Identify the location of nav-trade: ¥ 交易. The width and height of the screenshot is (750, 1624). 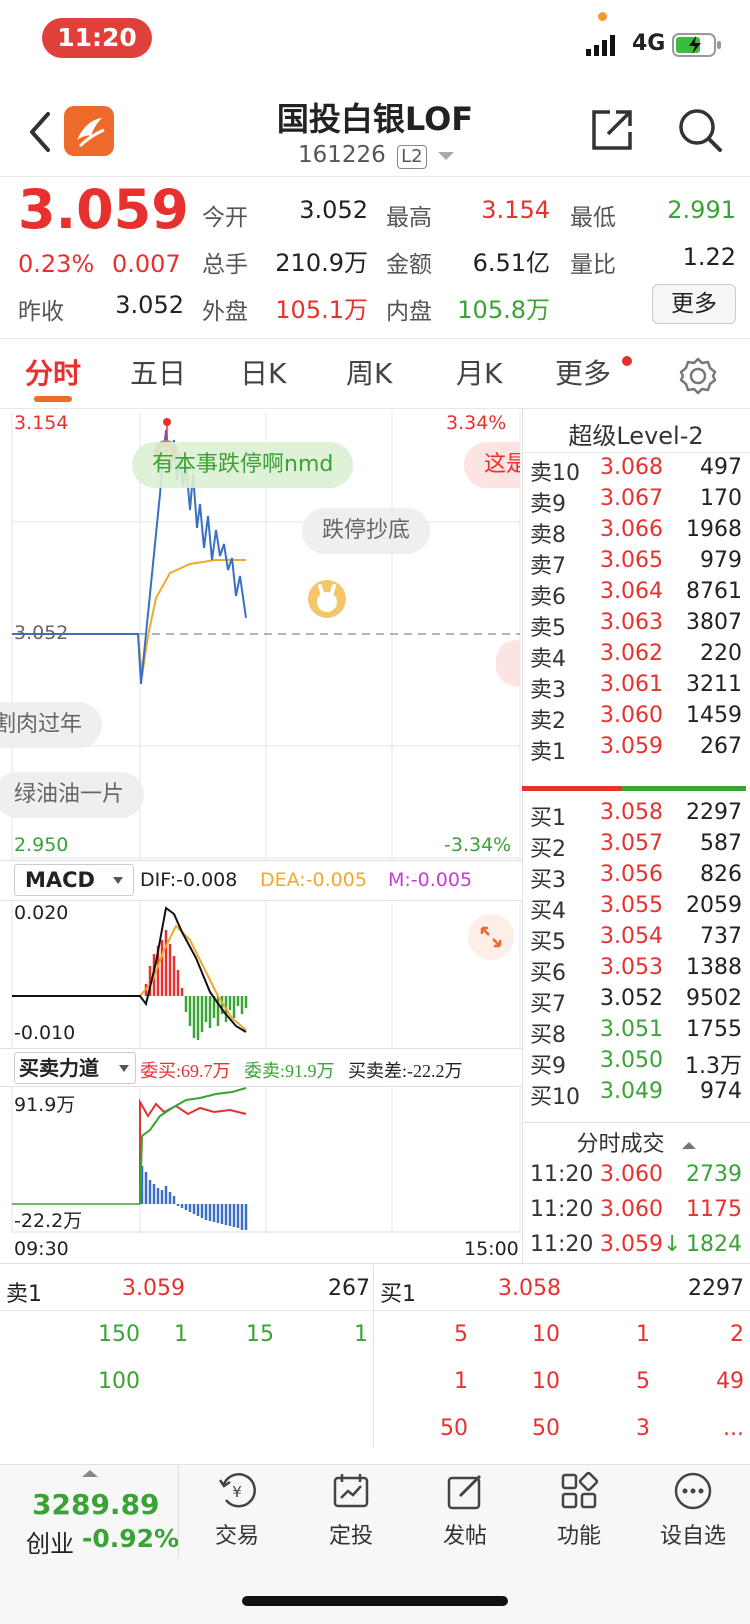
(237, 1510).